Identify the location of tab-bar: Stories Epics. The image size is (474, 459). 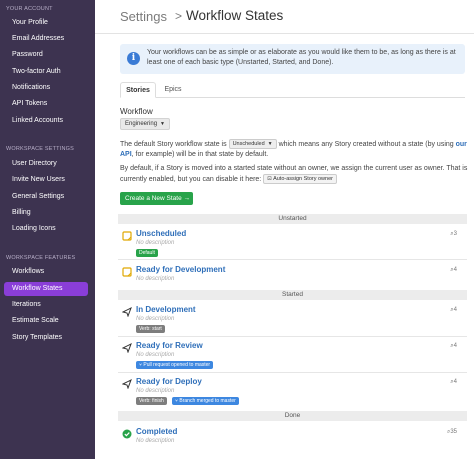
(292, 90).